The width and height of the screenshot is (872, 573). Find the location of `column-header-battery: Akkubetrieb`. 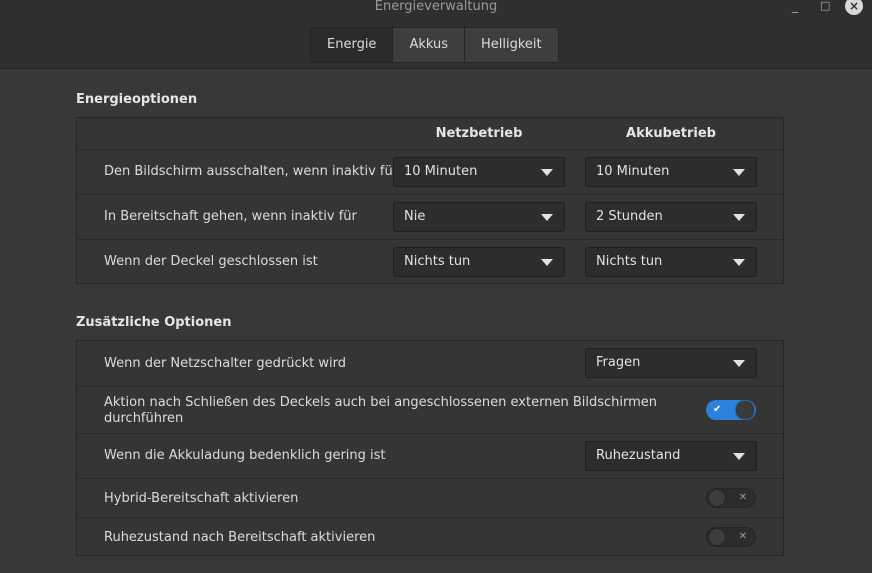

column-header-battery: Akkubetrieb is located at coordinates (671, 133).